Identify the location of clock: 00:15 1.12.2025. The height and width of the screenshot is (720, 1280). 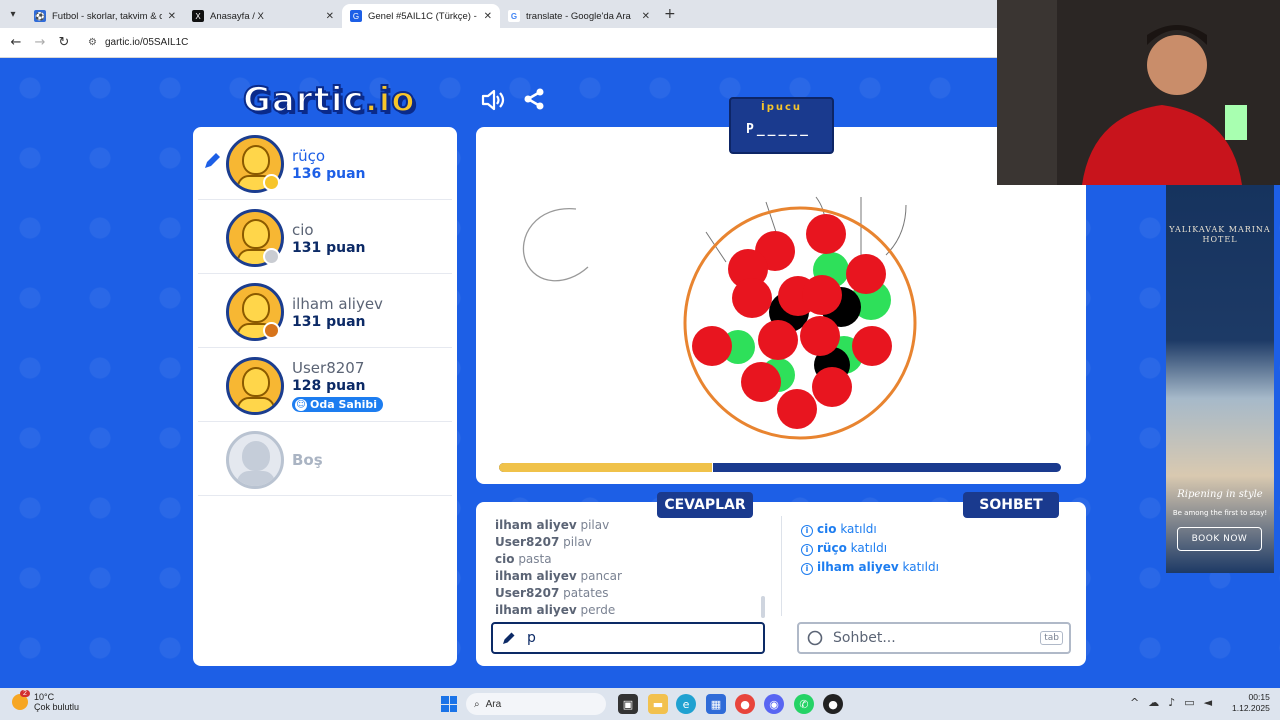
(1251, 703).